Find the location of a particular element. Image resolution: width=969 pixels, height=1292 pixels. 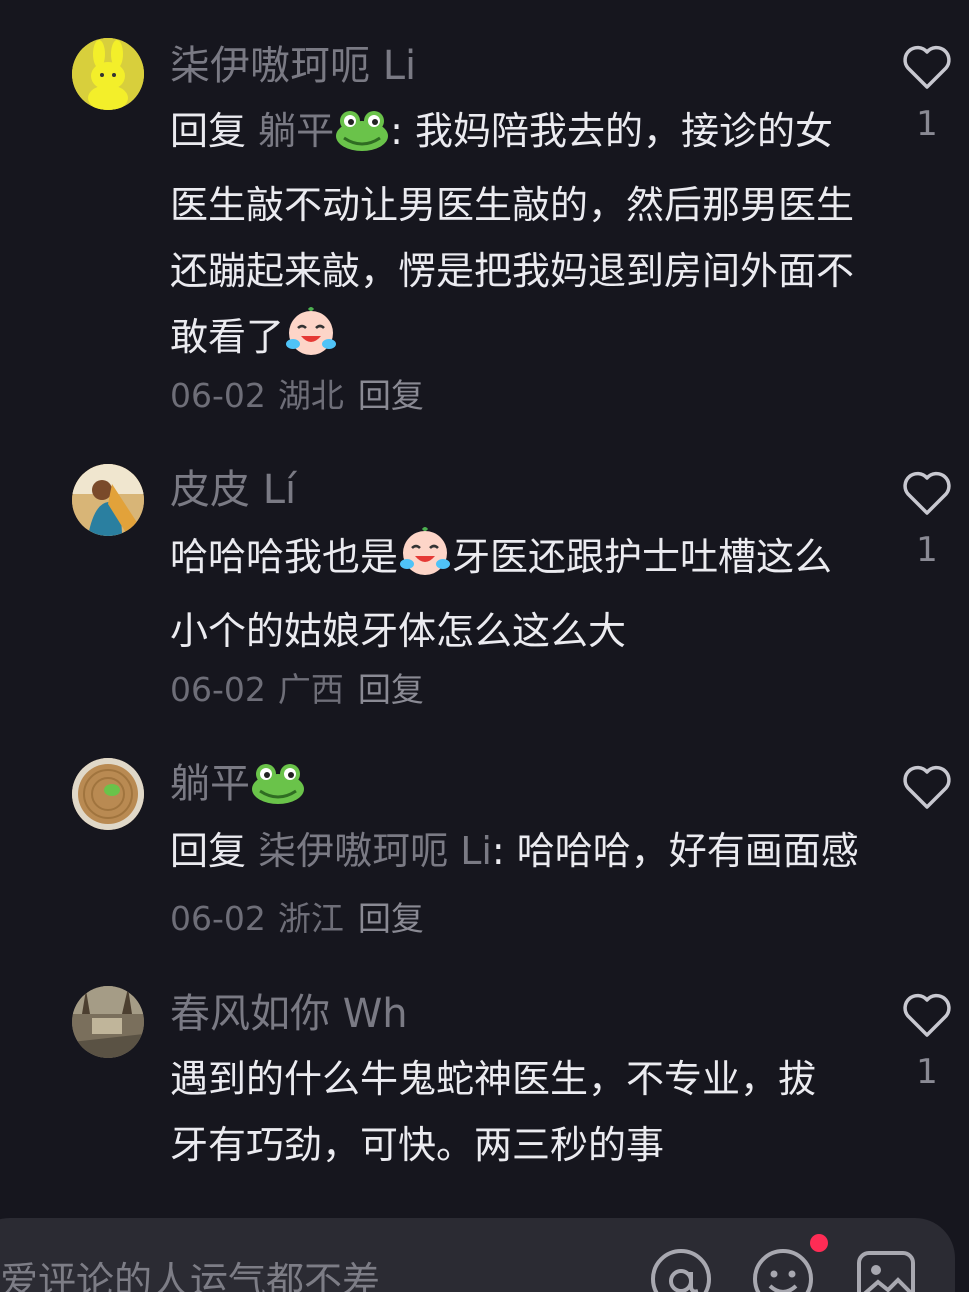

comment-meta: 06-02 湖北 回复 is located at coordinates (297, 396).